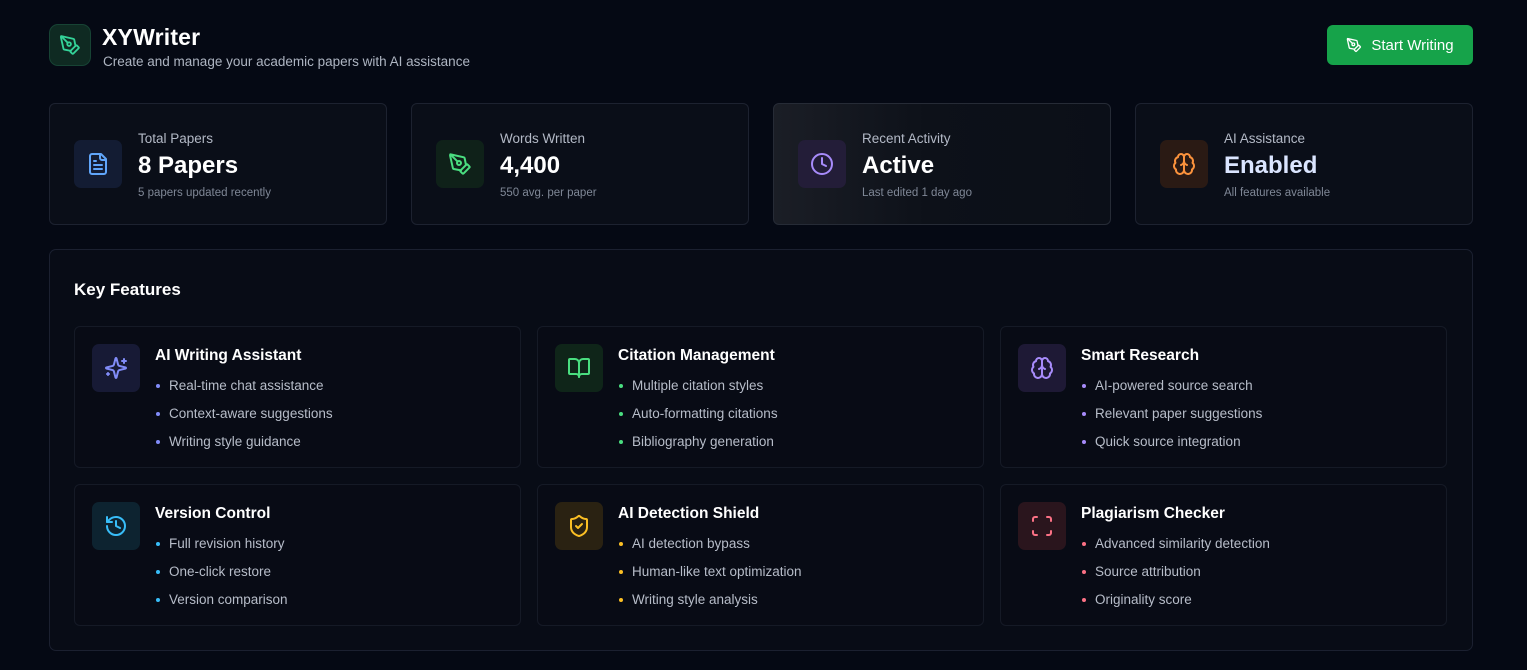 This screenshot has height=670, width=1527. I want to click on shield-check-icon, so click(579, 526).